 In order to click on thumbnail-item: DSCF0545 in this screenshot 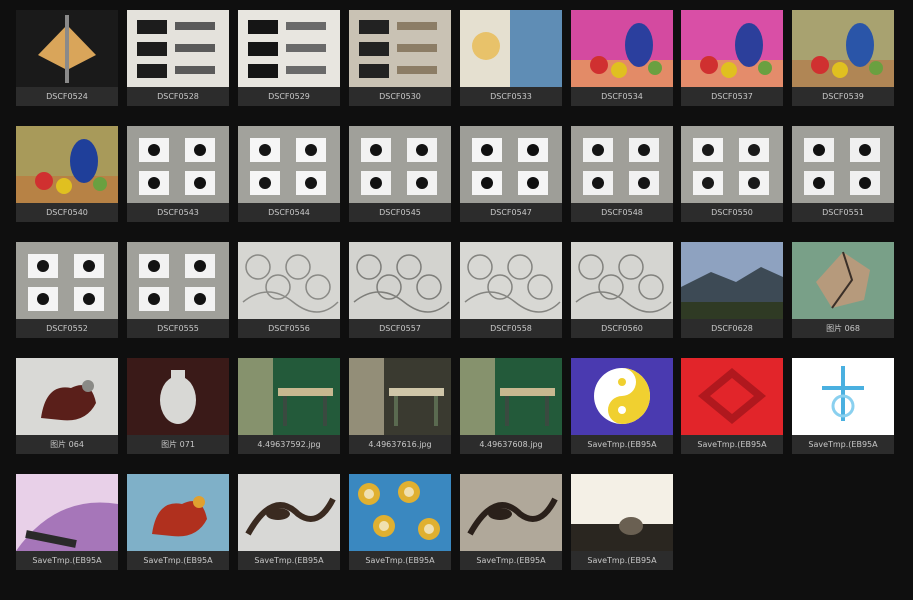, I will do `click(400, 174)`.